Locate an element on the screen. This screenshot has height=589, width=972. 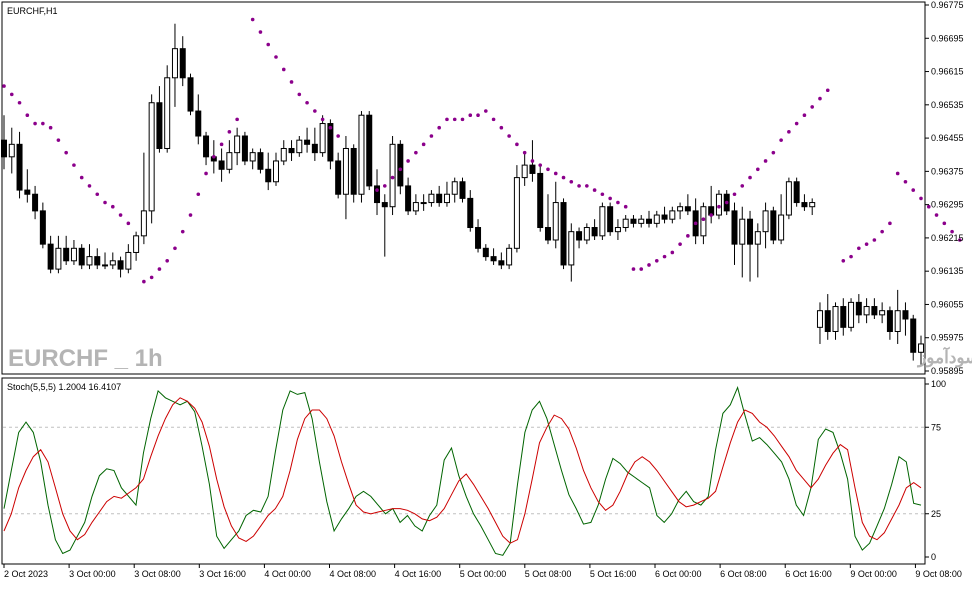
stoch-tick-label: 100 is located at coordinates (938, 384).